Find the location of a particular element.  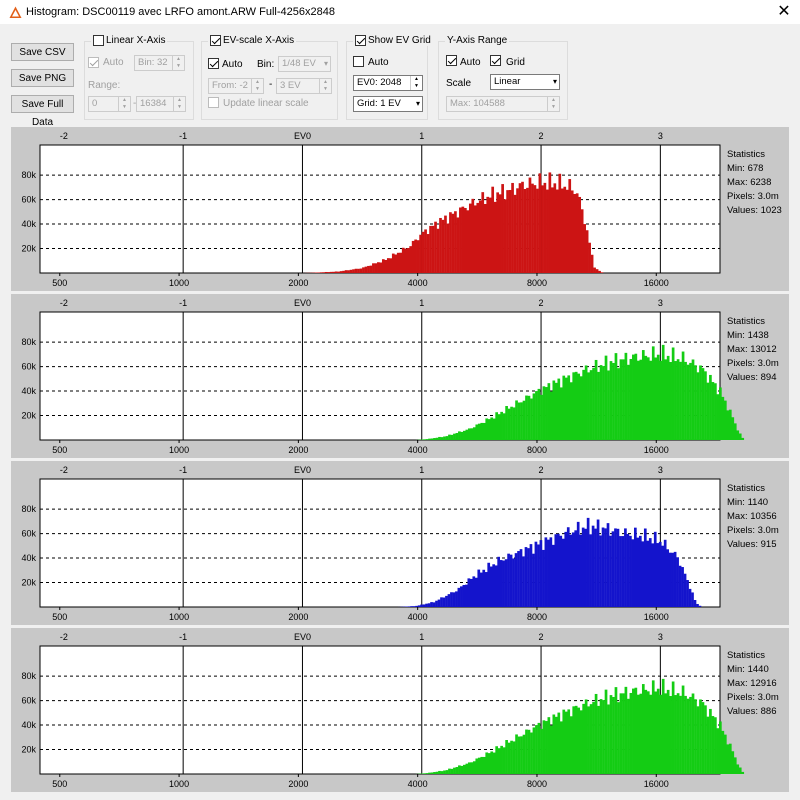

ev-tick-label: EV0 is located at coordinates (302, 303).